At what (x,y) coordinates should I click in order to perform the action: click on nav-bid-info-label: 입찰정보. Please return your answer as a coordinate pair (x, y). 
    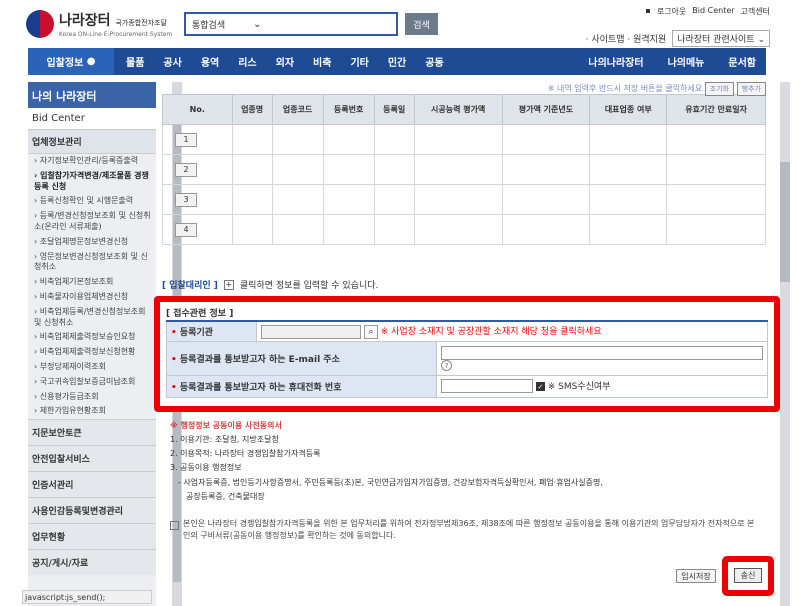
    Looking at the image, I should click on (65, 63).